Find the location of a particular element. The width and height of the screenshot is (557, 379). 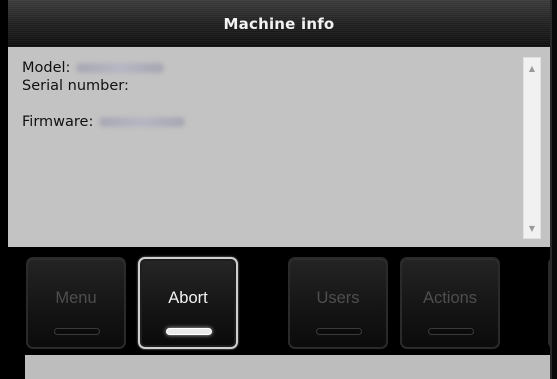

model-label: Model: is located at coordinates (46, 68).